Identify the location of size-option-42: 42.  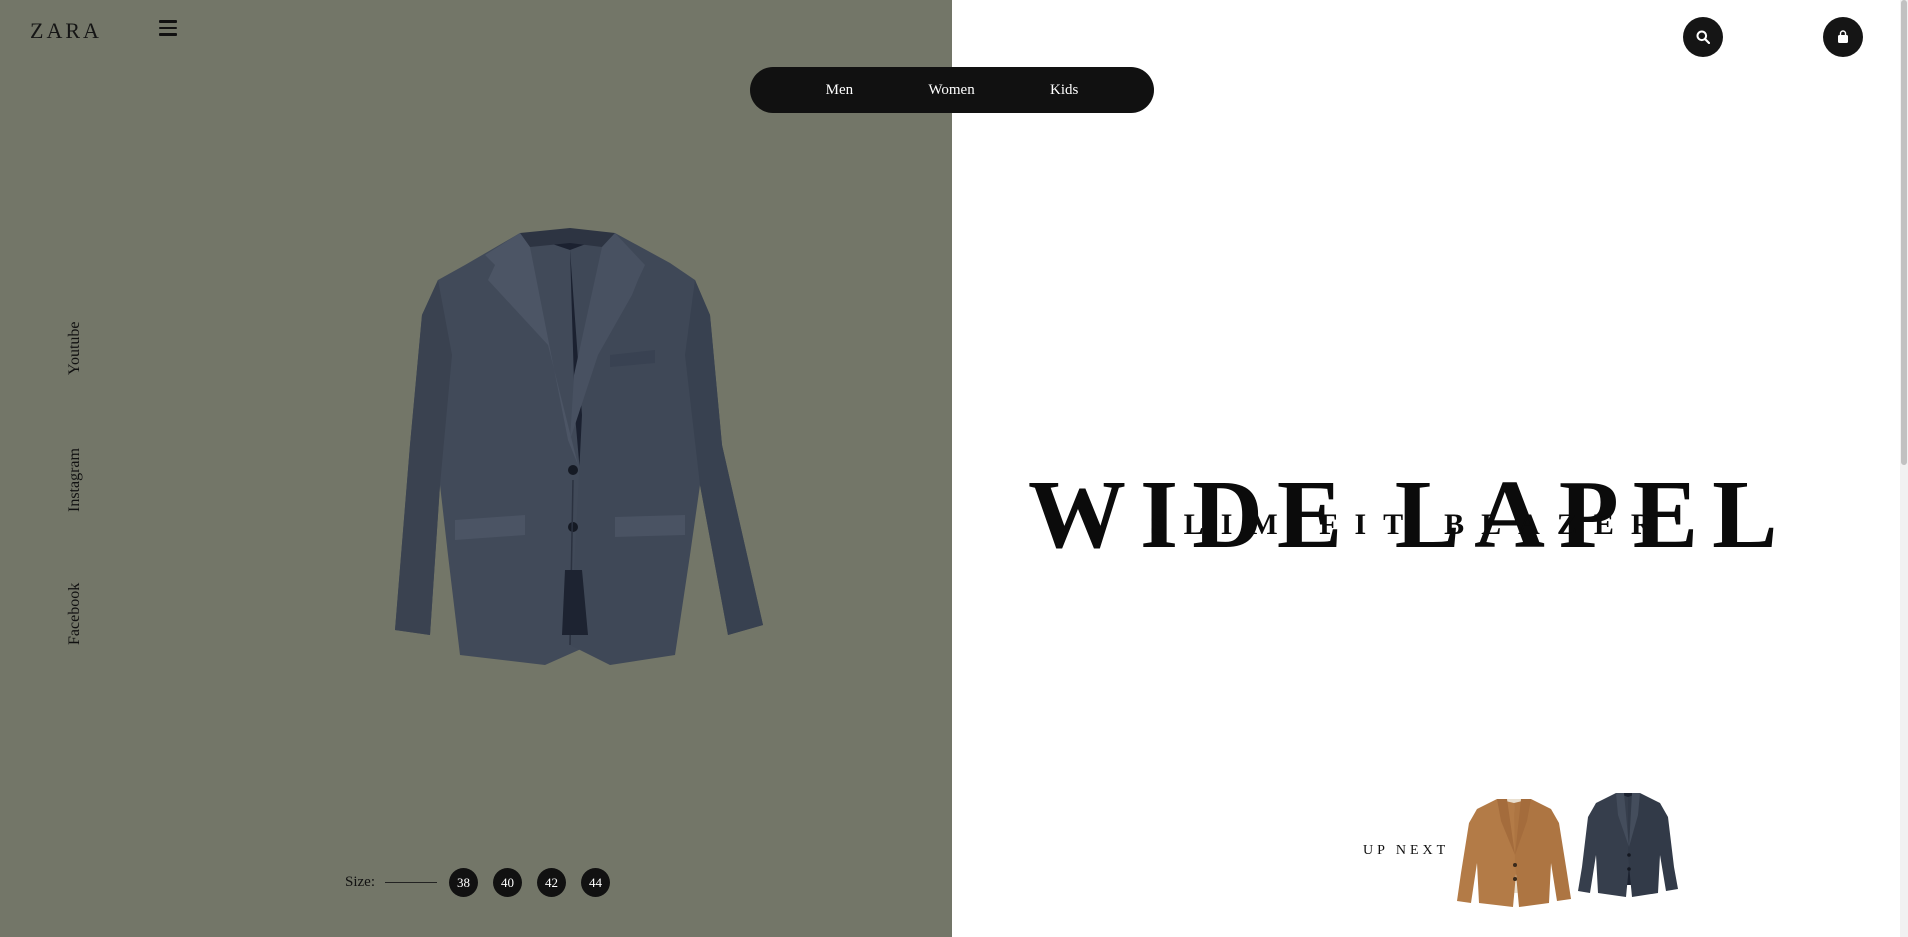
(551, 882).